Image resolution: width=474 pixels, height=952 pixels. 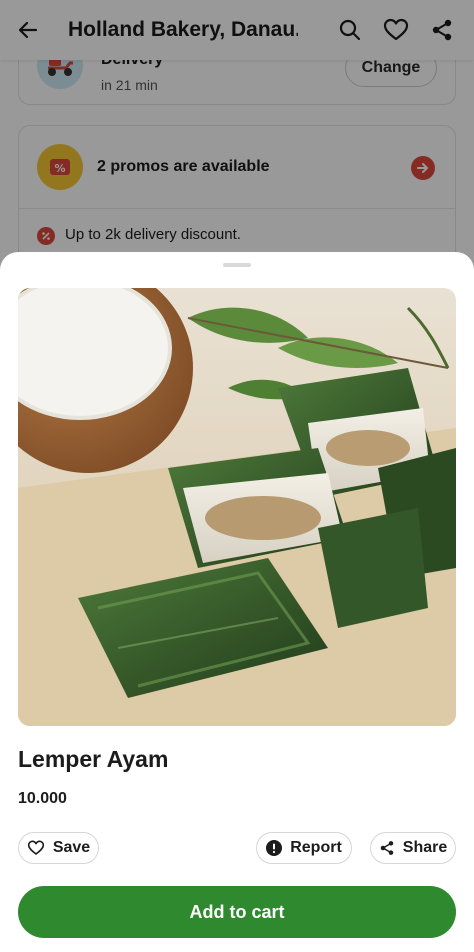 I want to click on alert-icon, so click(x=274, y=848).